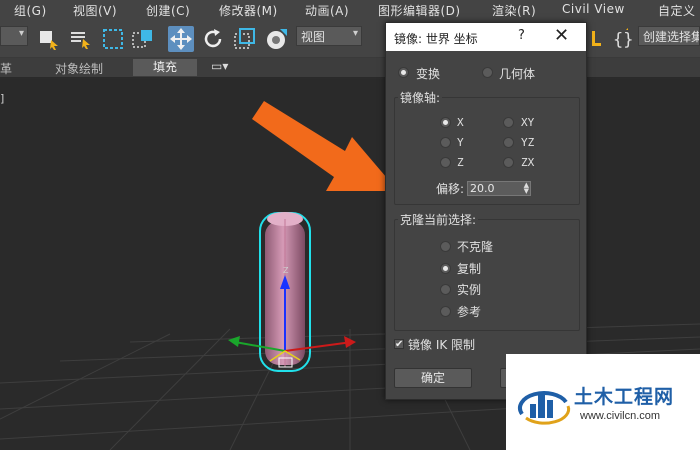 This screenshot has height=450, width=700. Describe the element at coordinates (219, 66) in the screenshot. I see `ribbon-options-icon: ▭▾` at that location.